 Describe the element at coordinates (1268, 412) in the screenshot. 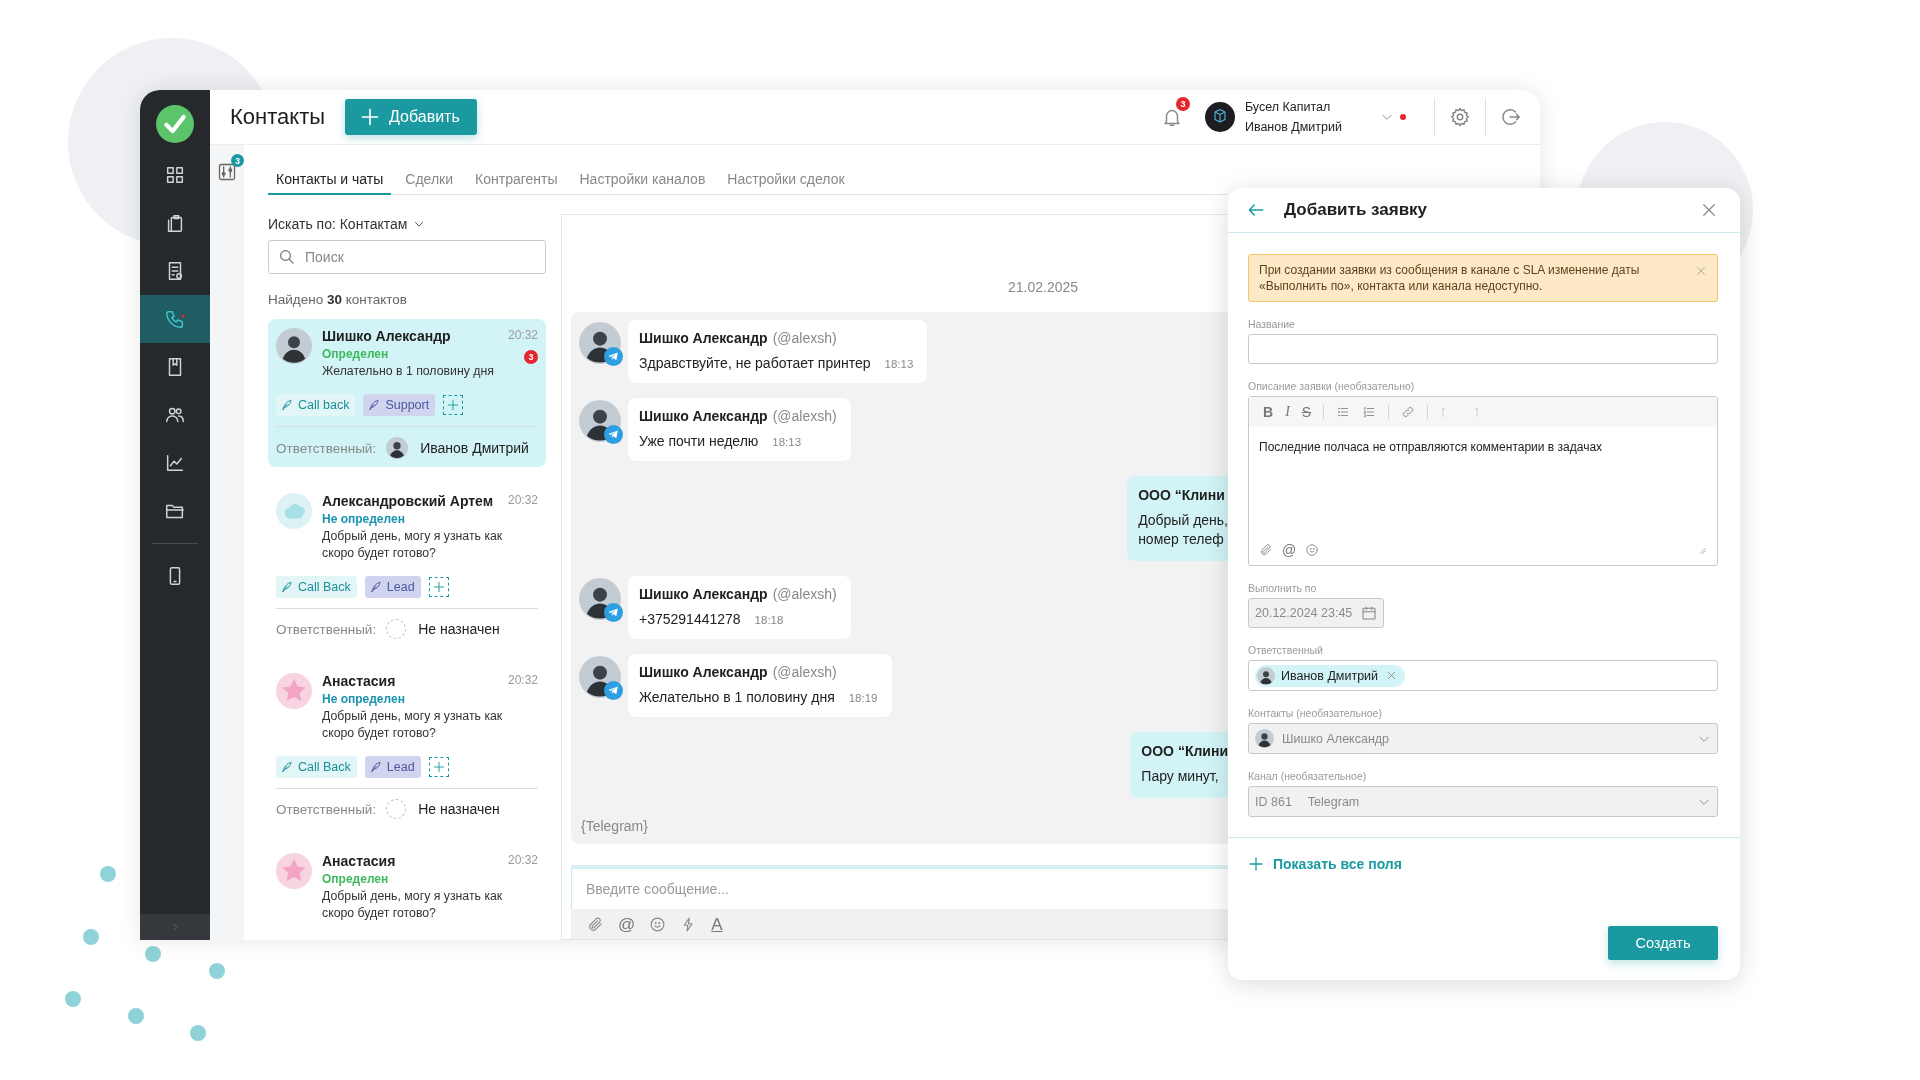

I see `bold-button: B` at that location.